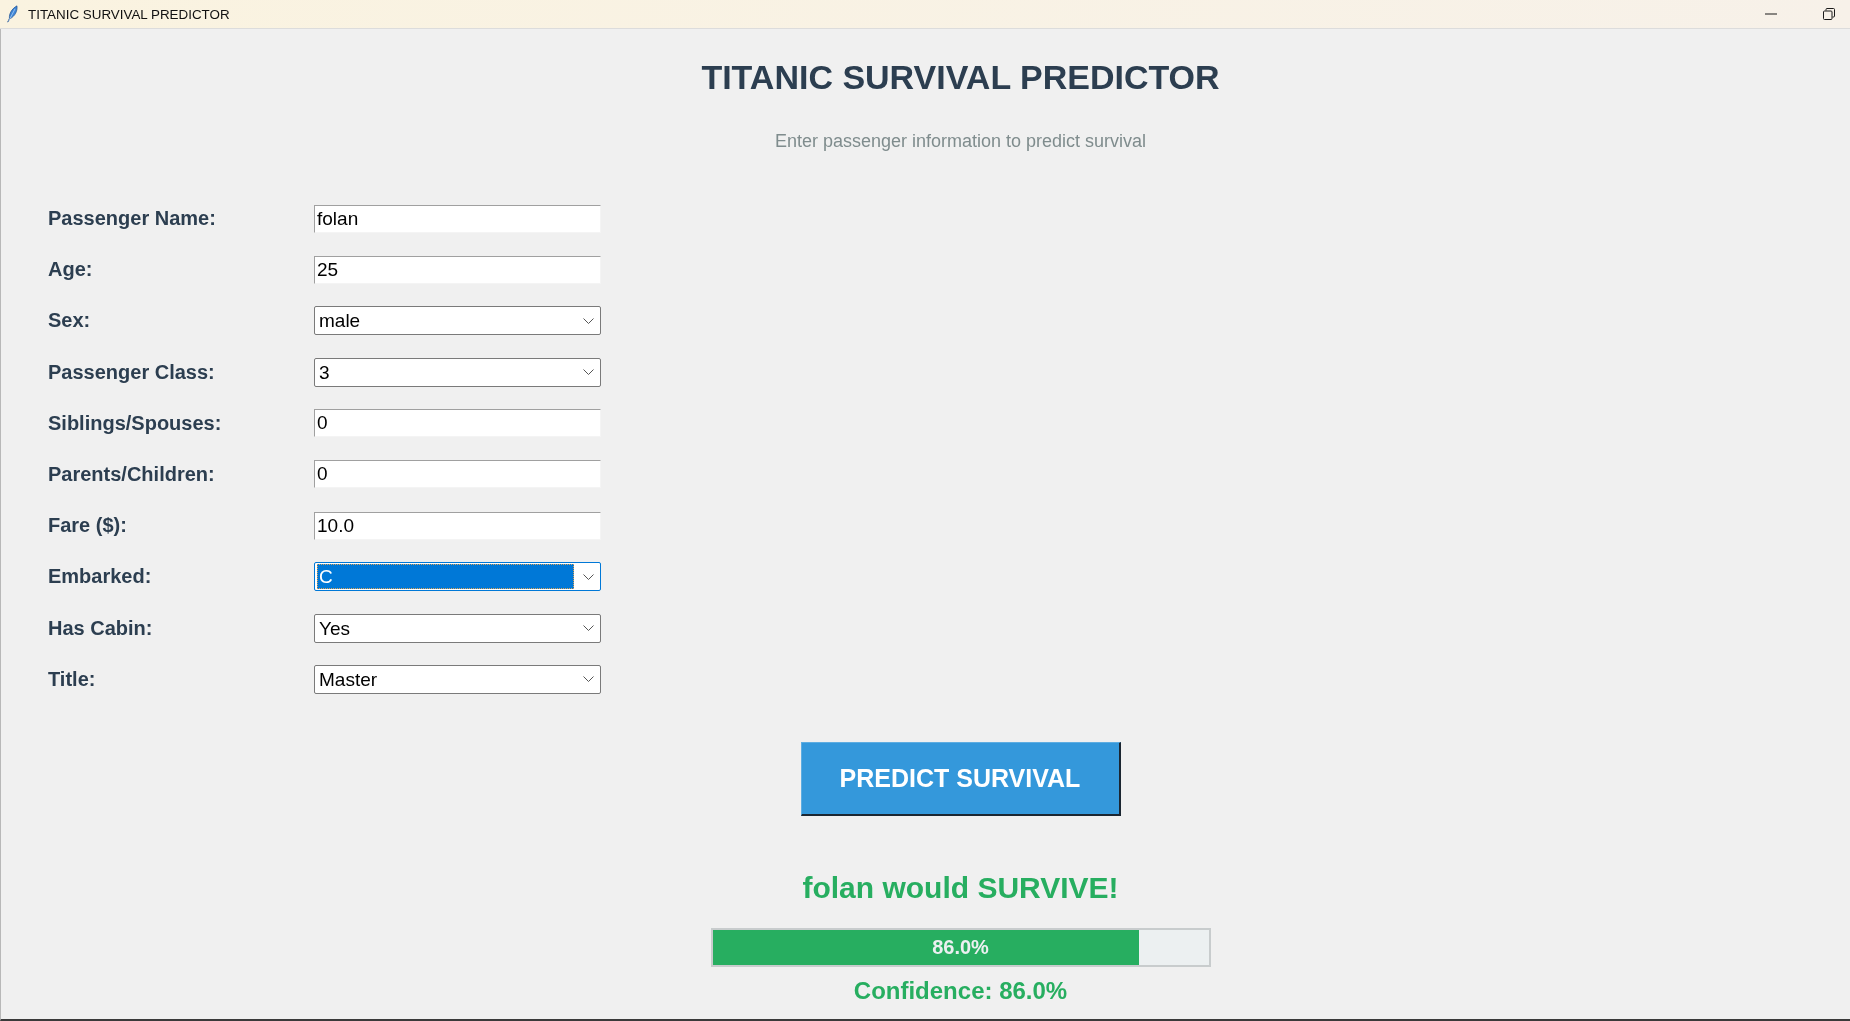 The height and width of the screenshot is (1021, 1850). I want to click on field-label: Age:, so click(71, 270).